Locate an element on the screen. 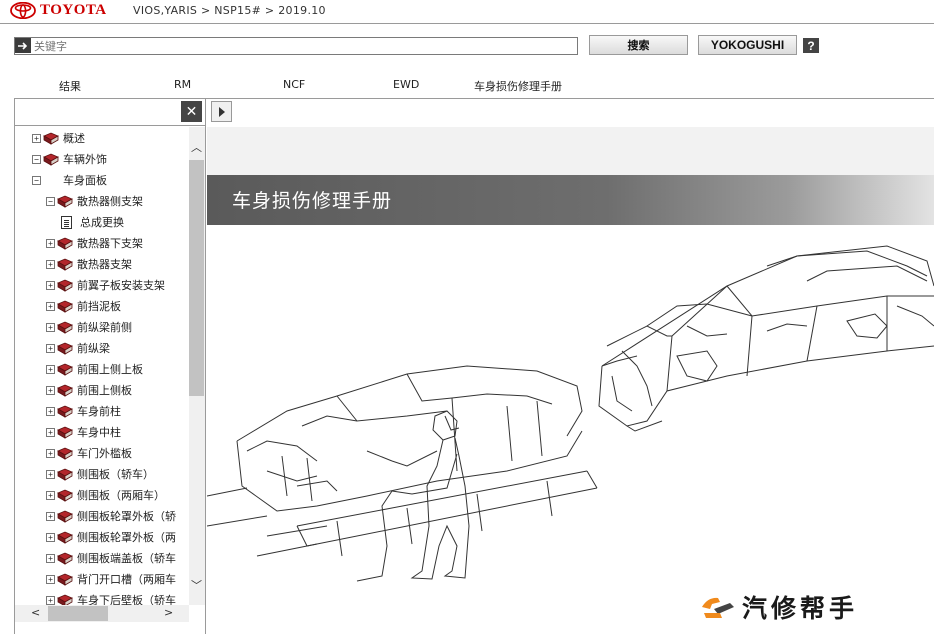 The image size is (934, 634). tree-item: + 车身前柱 is located at coordinates (83, 411).